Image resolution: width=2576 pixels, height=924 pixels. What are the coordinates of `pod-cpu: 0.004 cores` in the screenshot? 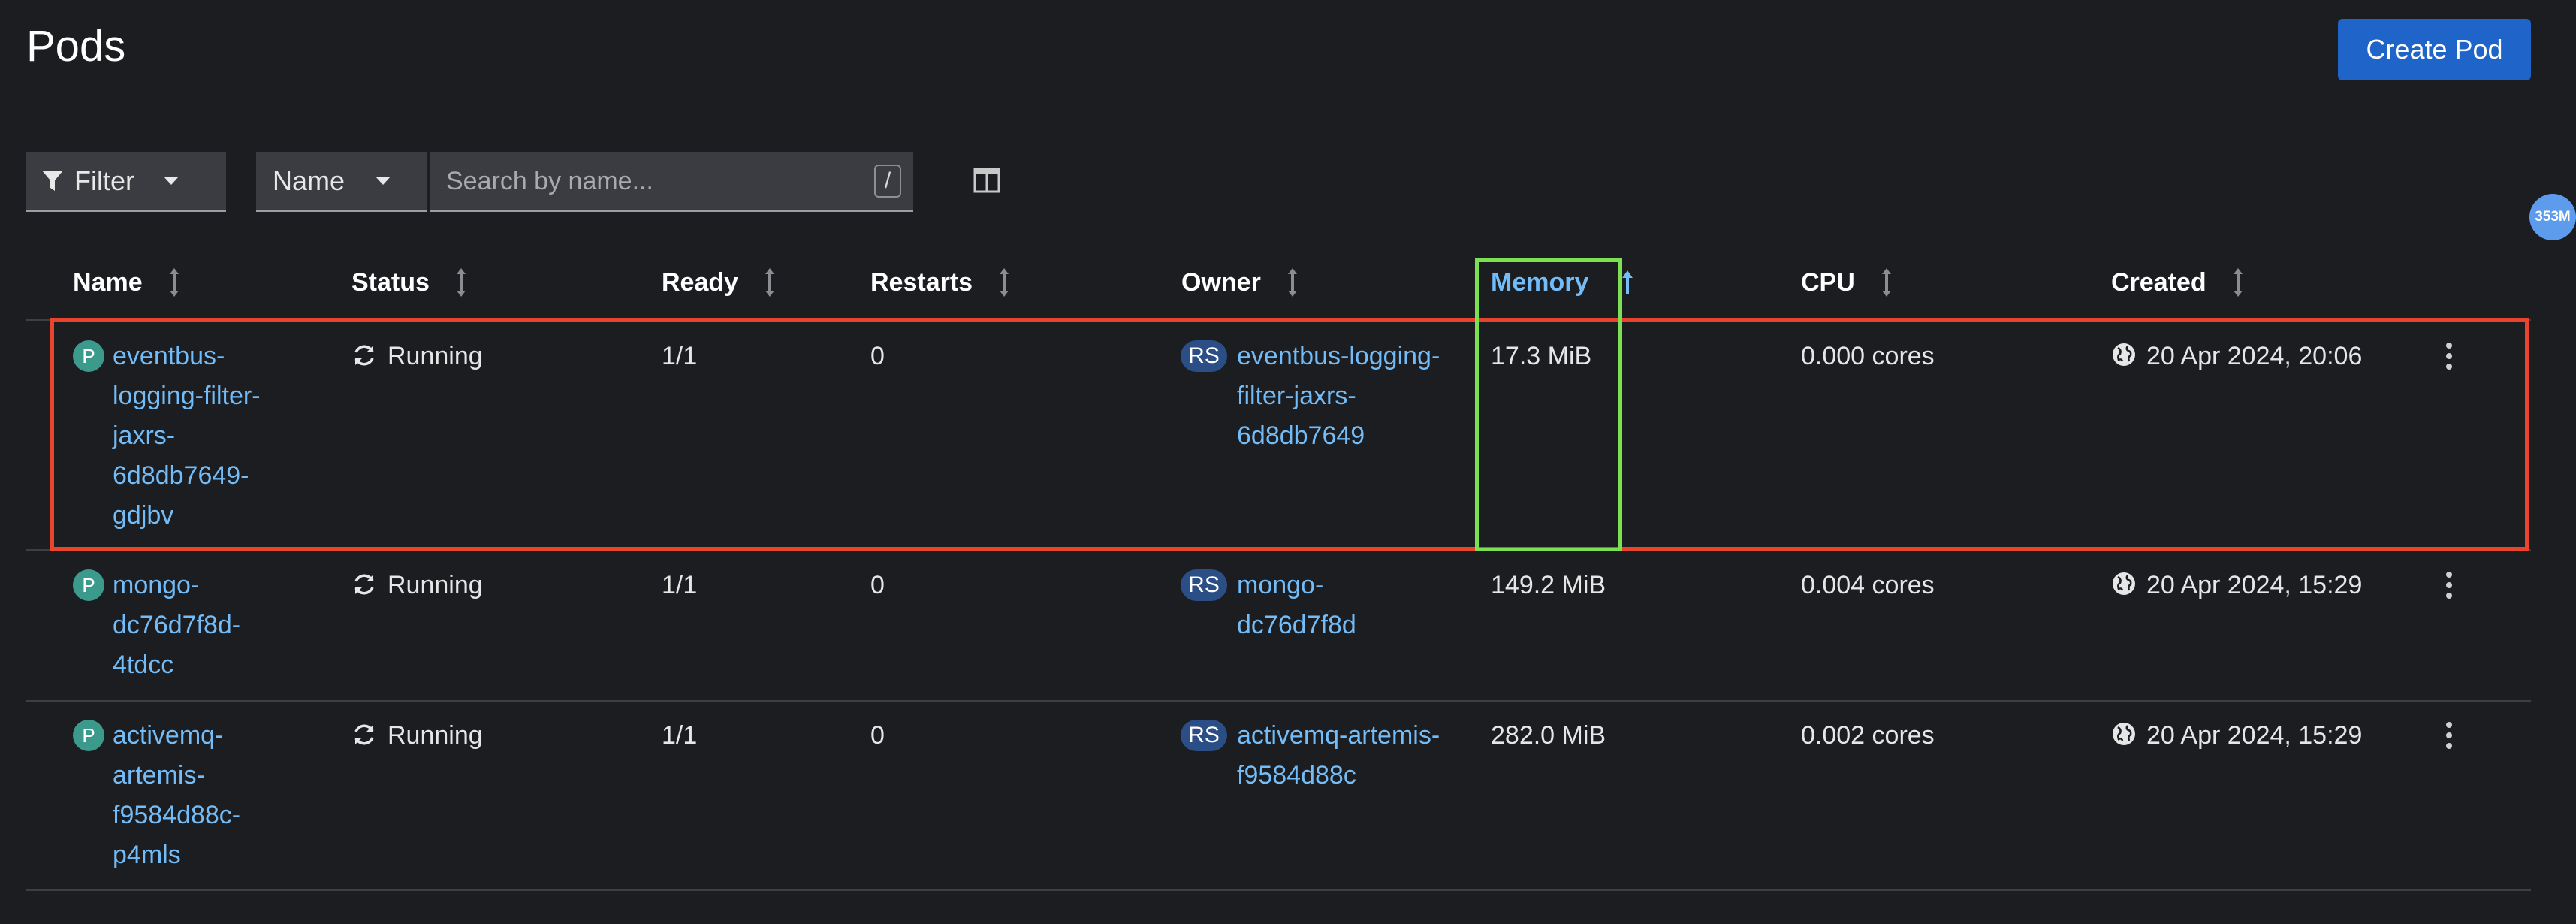 It's located at (1868, 585).